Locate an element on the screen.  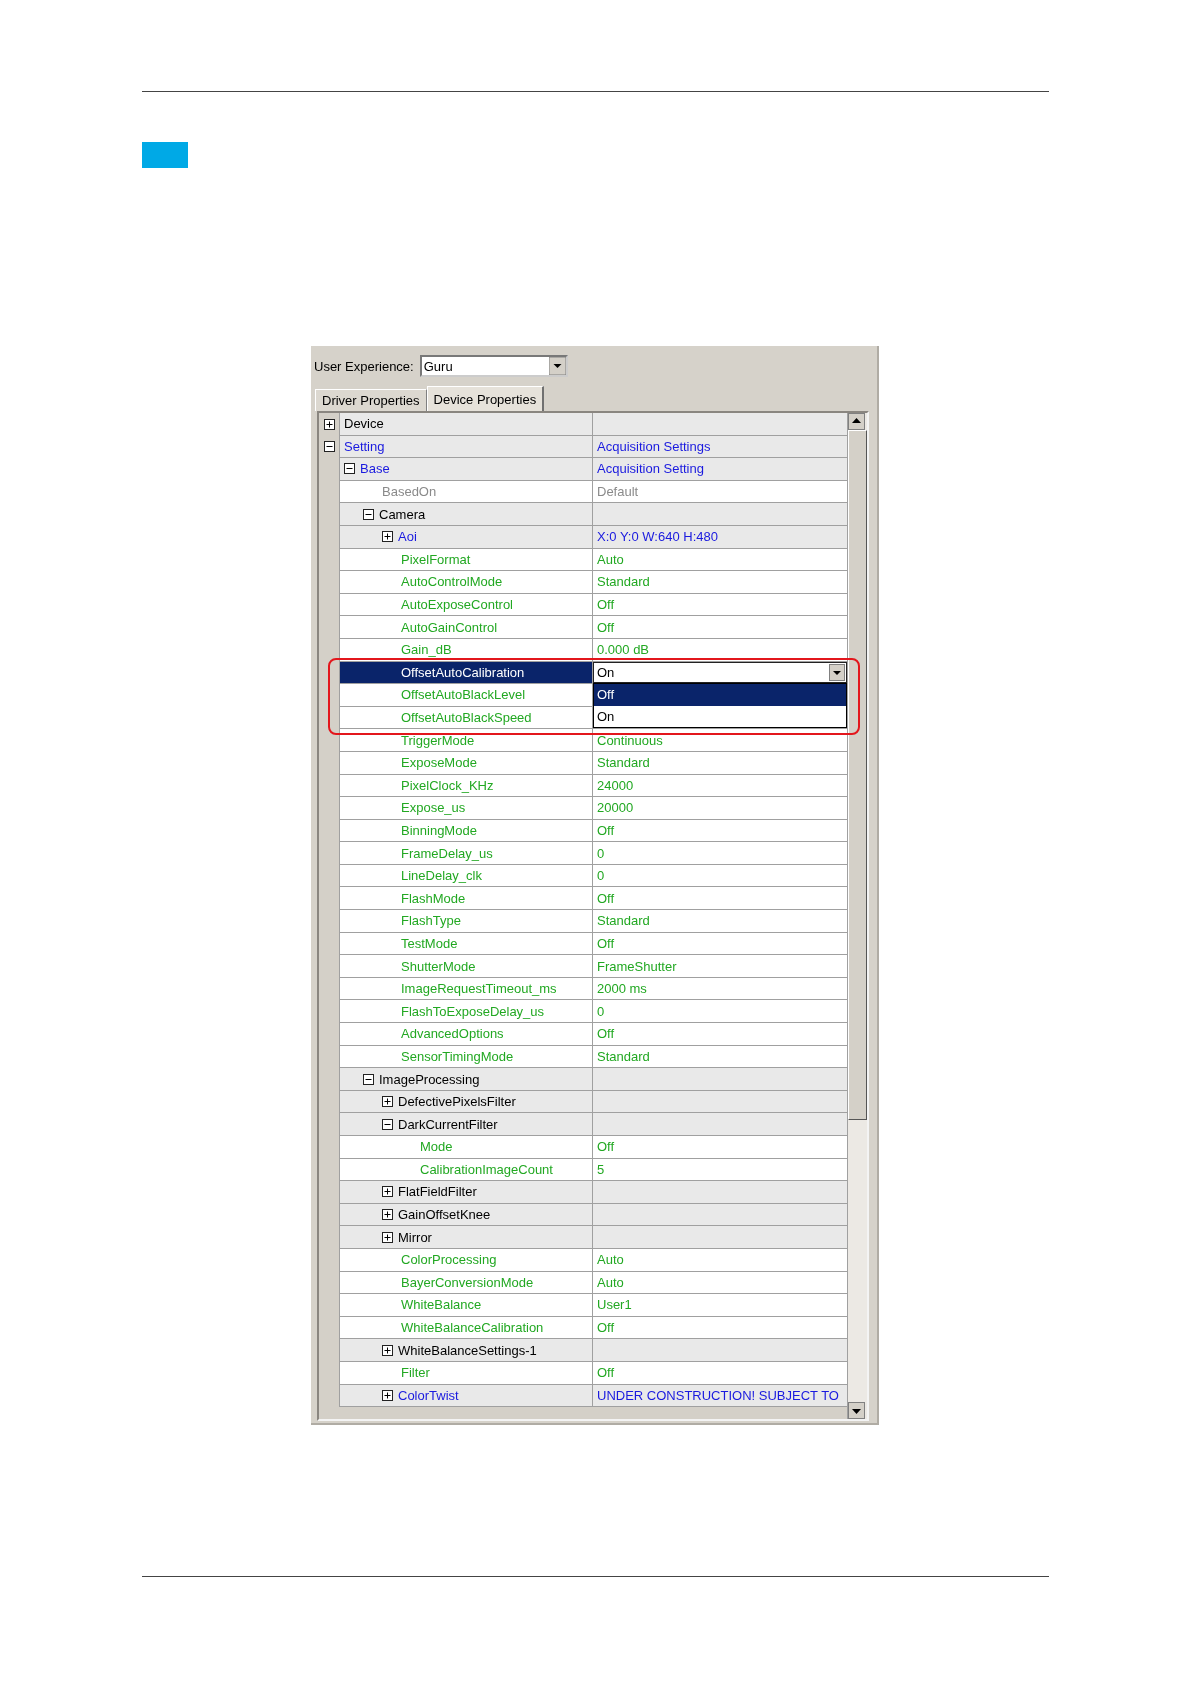
property-row: Mirror is located at coordinates (583, 1237).